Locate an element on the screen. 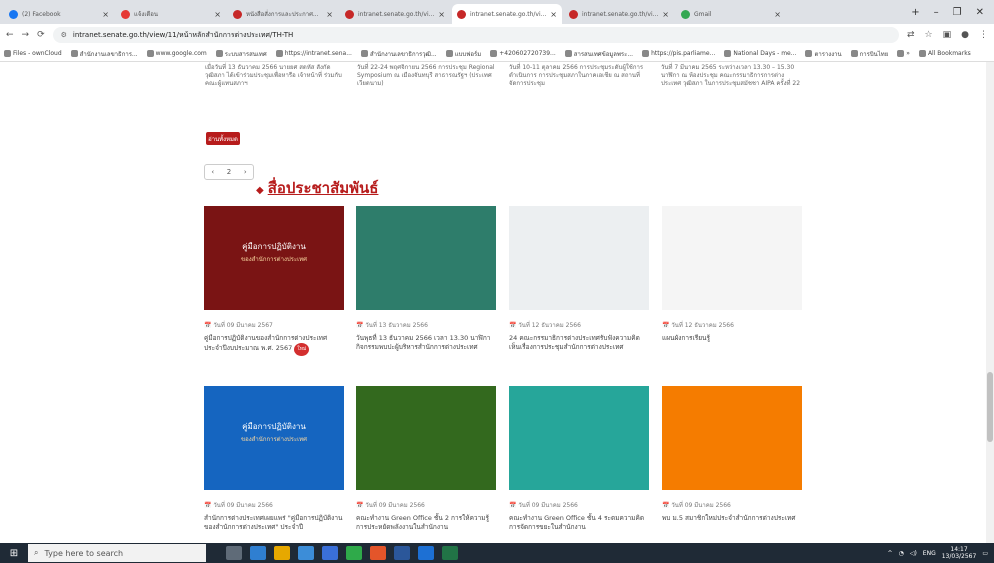  clock: 14:17 13/03/2567 is located at coordinates (959, 553).